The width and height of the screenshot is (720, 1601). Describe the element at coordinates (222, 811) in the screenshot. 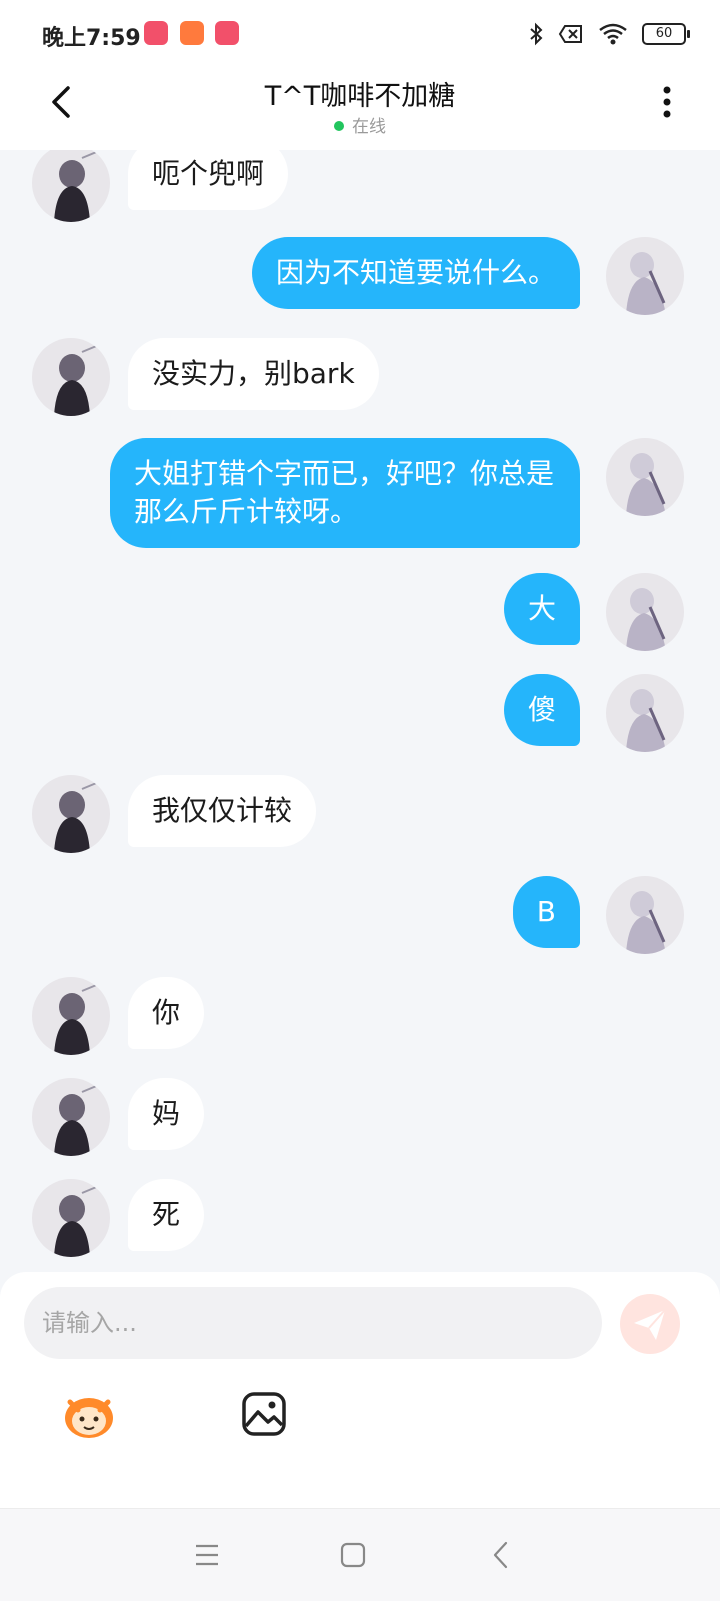

I see `incoming-message-bubble: 我仅仅计较` at that location.